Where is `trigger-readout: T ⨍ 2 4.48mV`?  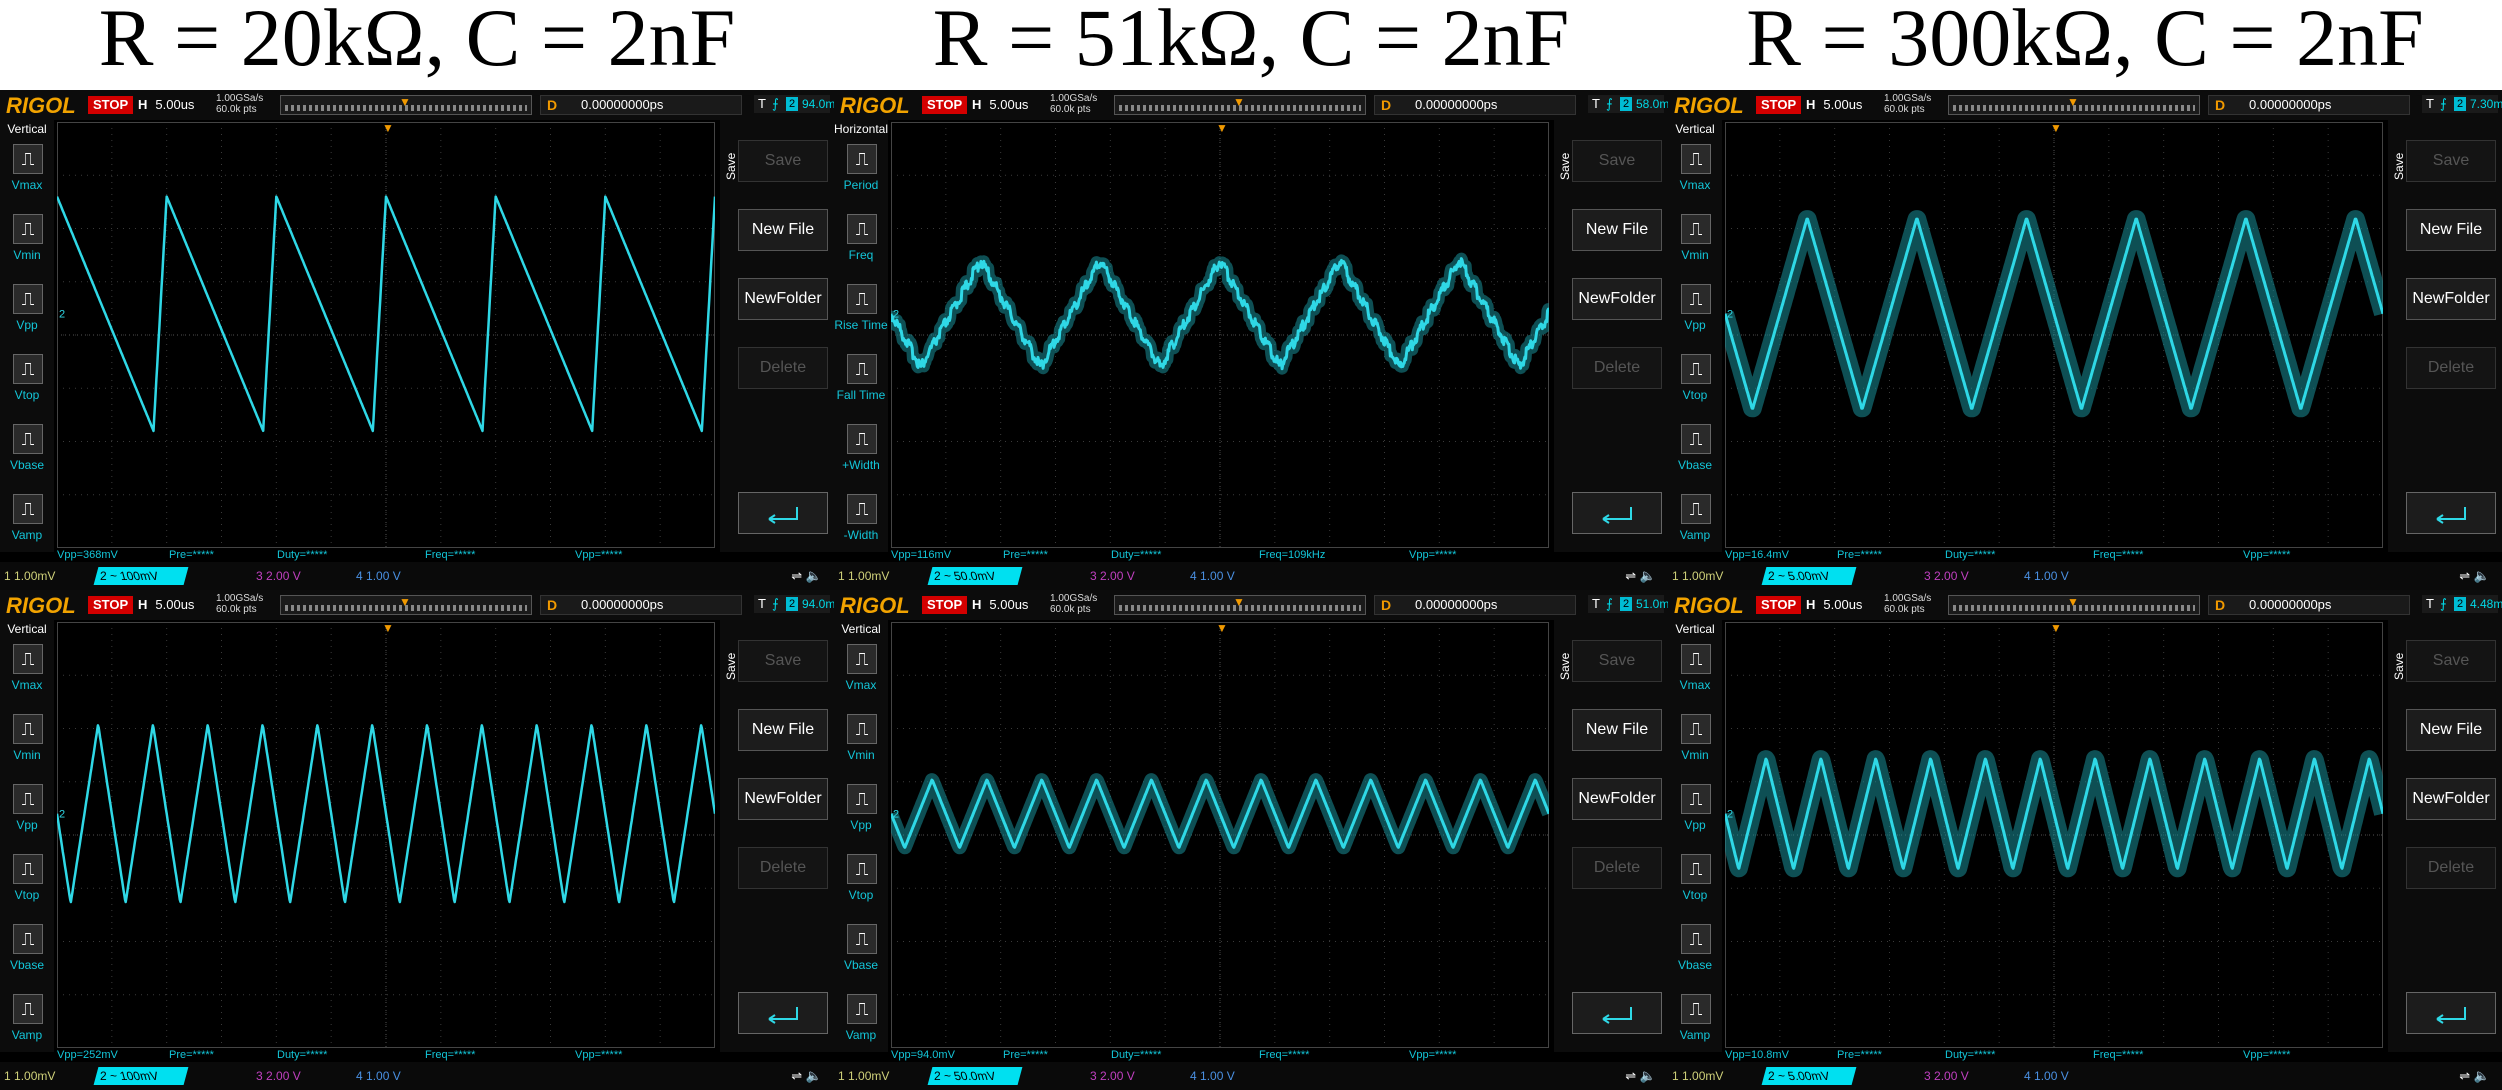
trigger-readout: T ⨍ 2 4.48mV is located at coordinates (2462, 604).